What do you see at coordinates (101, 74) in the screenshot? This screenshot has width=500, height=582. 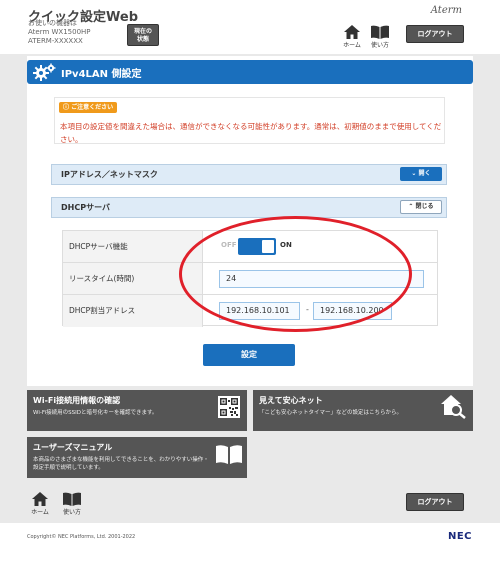 I see `page-title: IPv4LAN 側設定` at bounding box center [101, 74].